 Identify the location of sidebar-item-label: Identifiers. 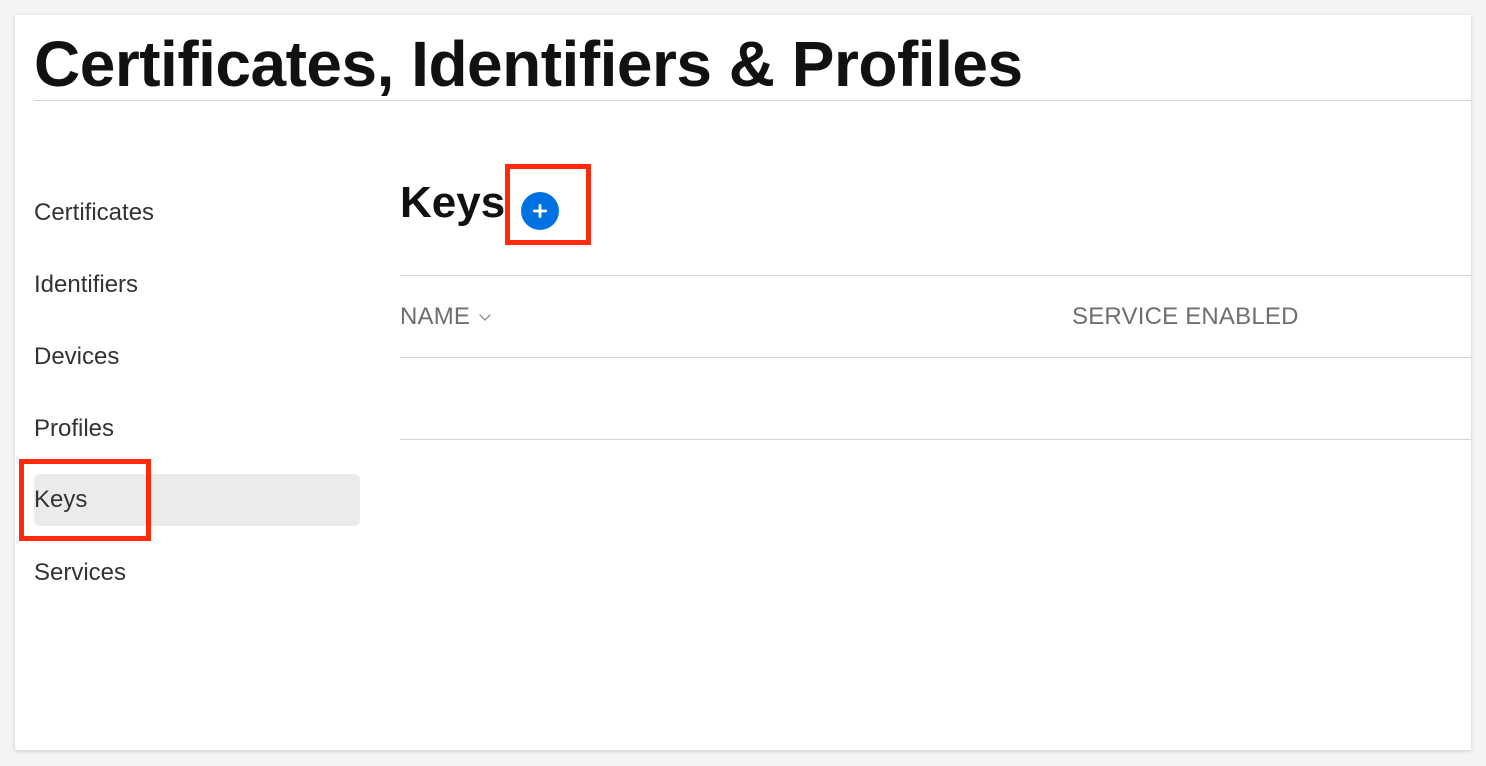
(86, 284).